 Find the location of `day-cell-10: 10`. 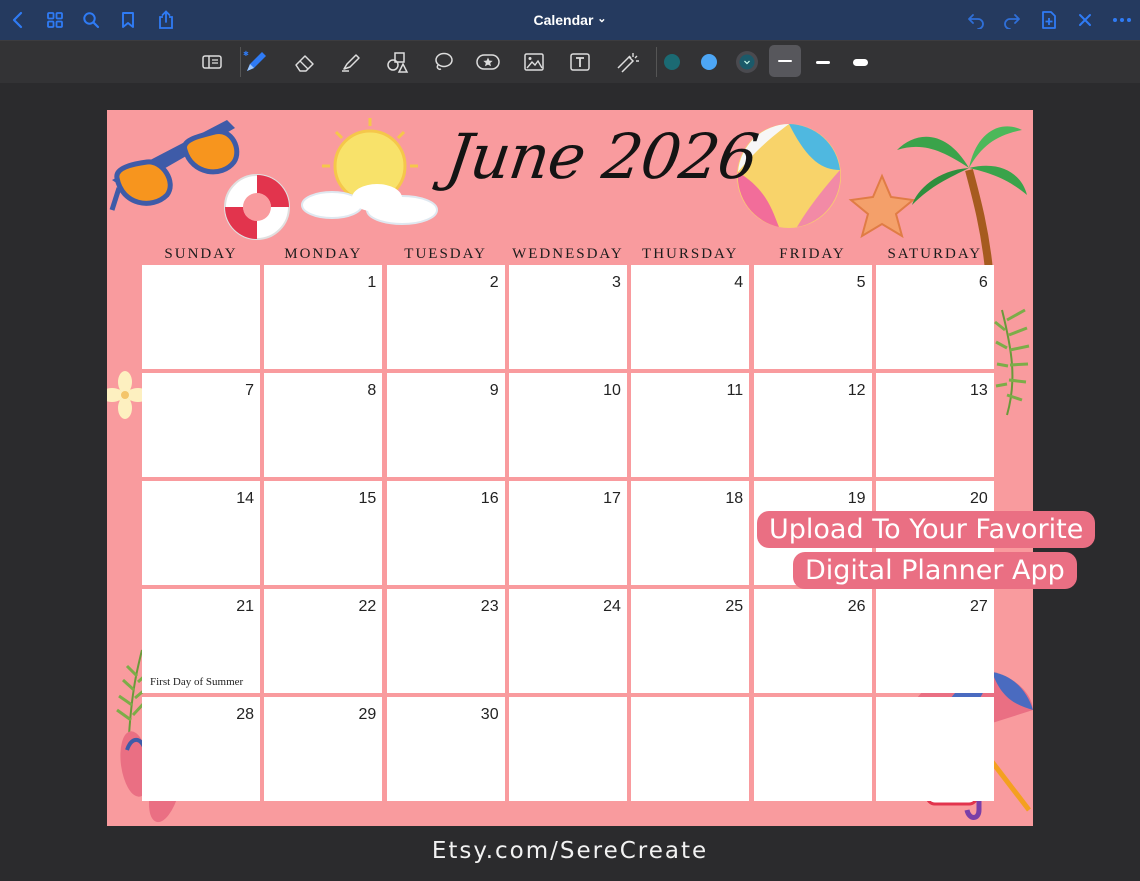

day-cell-10: 10 is located at coordinates (567, 425).